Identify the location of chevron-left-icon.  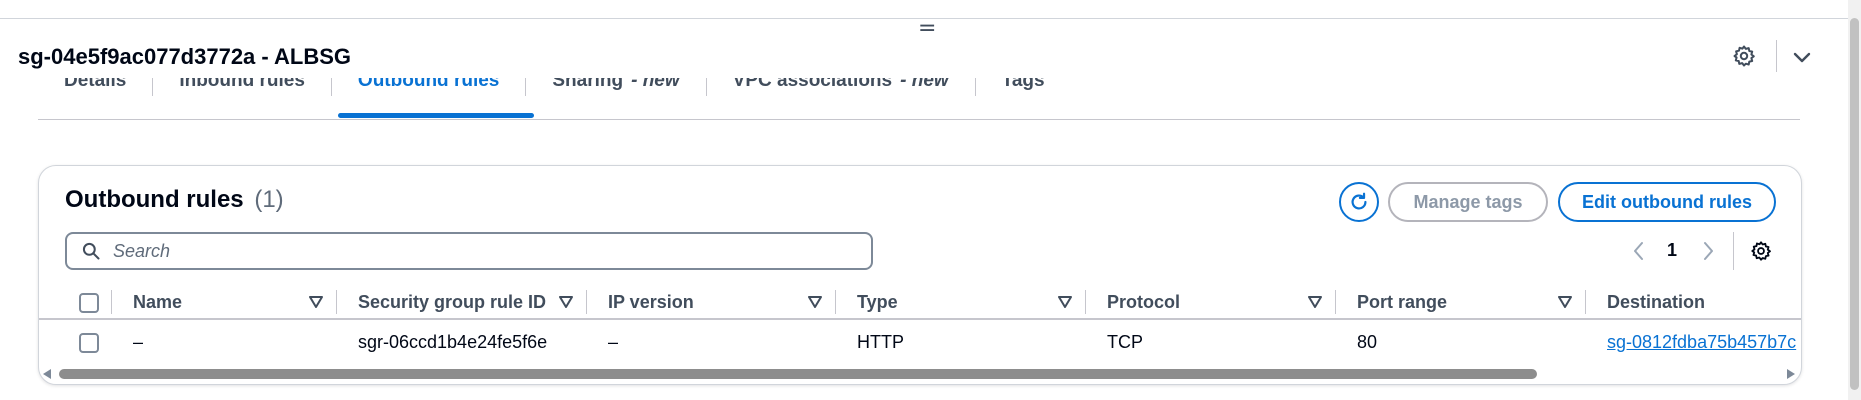
(1639, 251).